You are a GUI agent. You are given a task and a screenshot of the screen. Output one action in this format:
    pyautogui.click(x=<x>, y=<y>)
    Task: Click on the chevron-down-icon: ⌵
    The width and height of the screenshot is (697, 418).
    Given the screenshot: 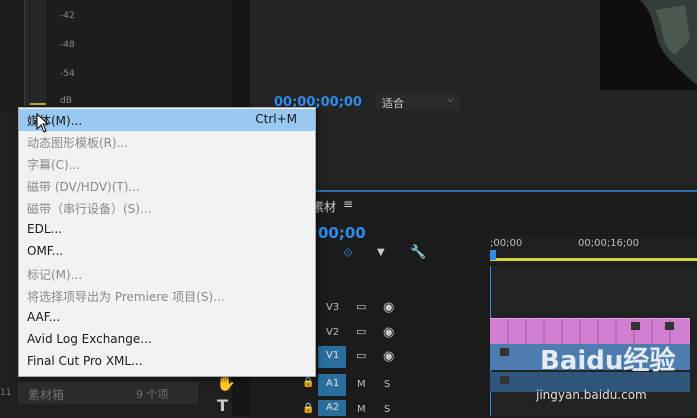 What is the action you would take?
    pyautogui.click(x=450, y=100)
    